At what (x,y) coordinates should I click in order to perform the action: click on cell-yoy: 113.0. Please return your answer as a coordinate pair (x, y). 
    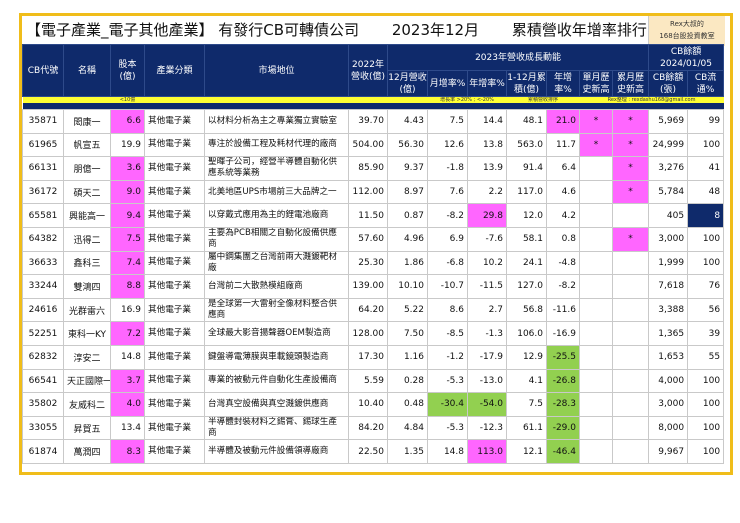
    Looking at the image, I should click on (487, 451).